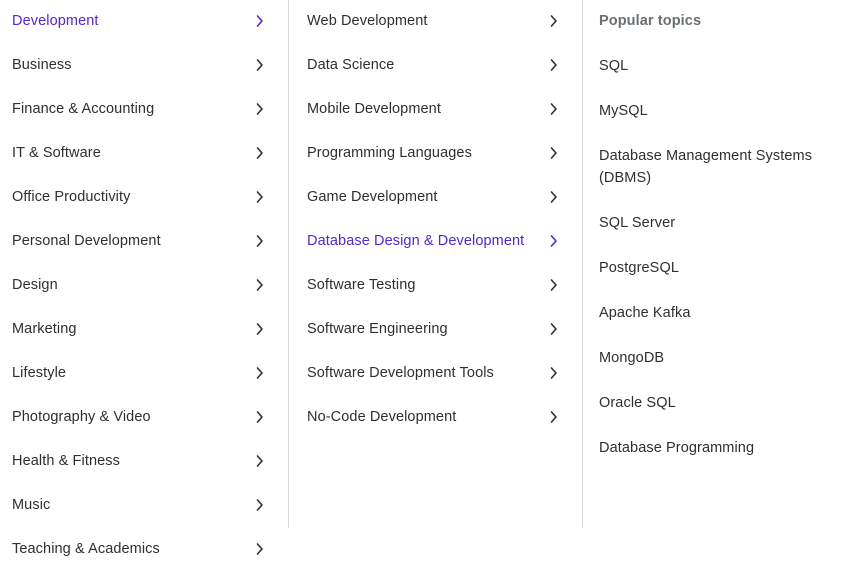 This screenshot has height=566, width=846. I want to click on subcategory-item-label: Programming Languages, so click(389, 153).